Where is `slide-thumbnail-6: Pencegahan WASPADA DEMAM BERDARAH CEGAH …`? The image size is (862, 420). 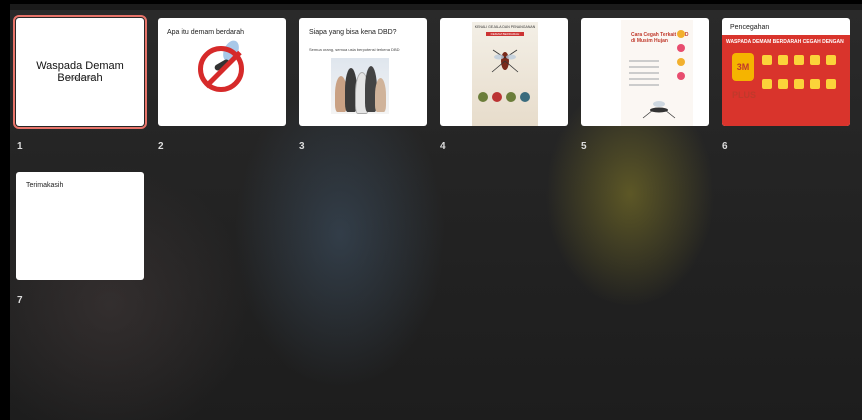
slide-thumbnail-6: Pencegahan WASPADA DEMAM BERDARAH CEGAH … is located at coordinates (786, 72).